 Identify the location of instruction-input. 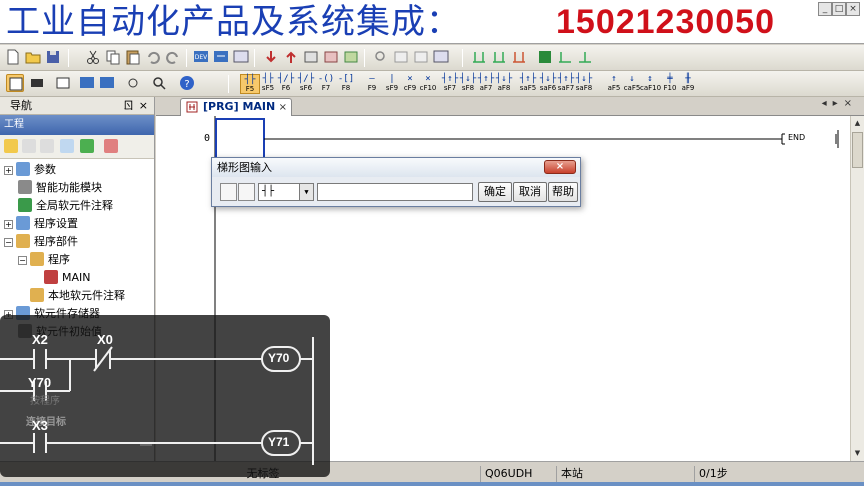
(395, 192).